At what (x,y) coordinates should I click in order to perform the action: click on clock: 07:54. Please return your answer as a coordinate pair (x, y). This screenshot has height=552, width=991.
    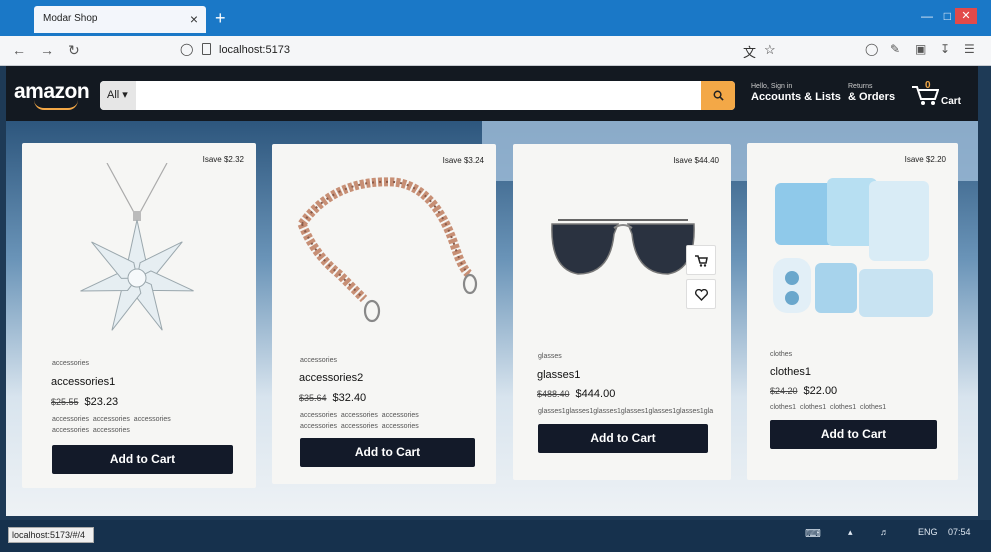
    Looking at the image, I should click on (959, 532).